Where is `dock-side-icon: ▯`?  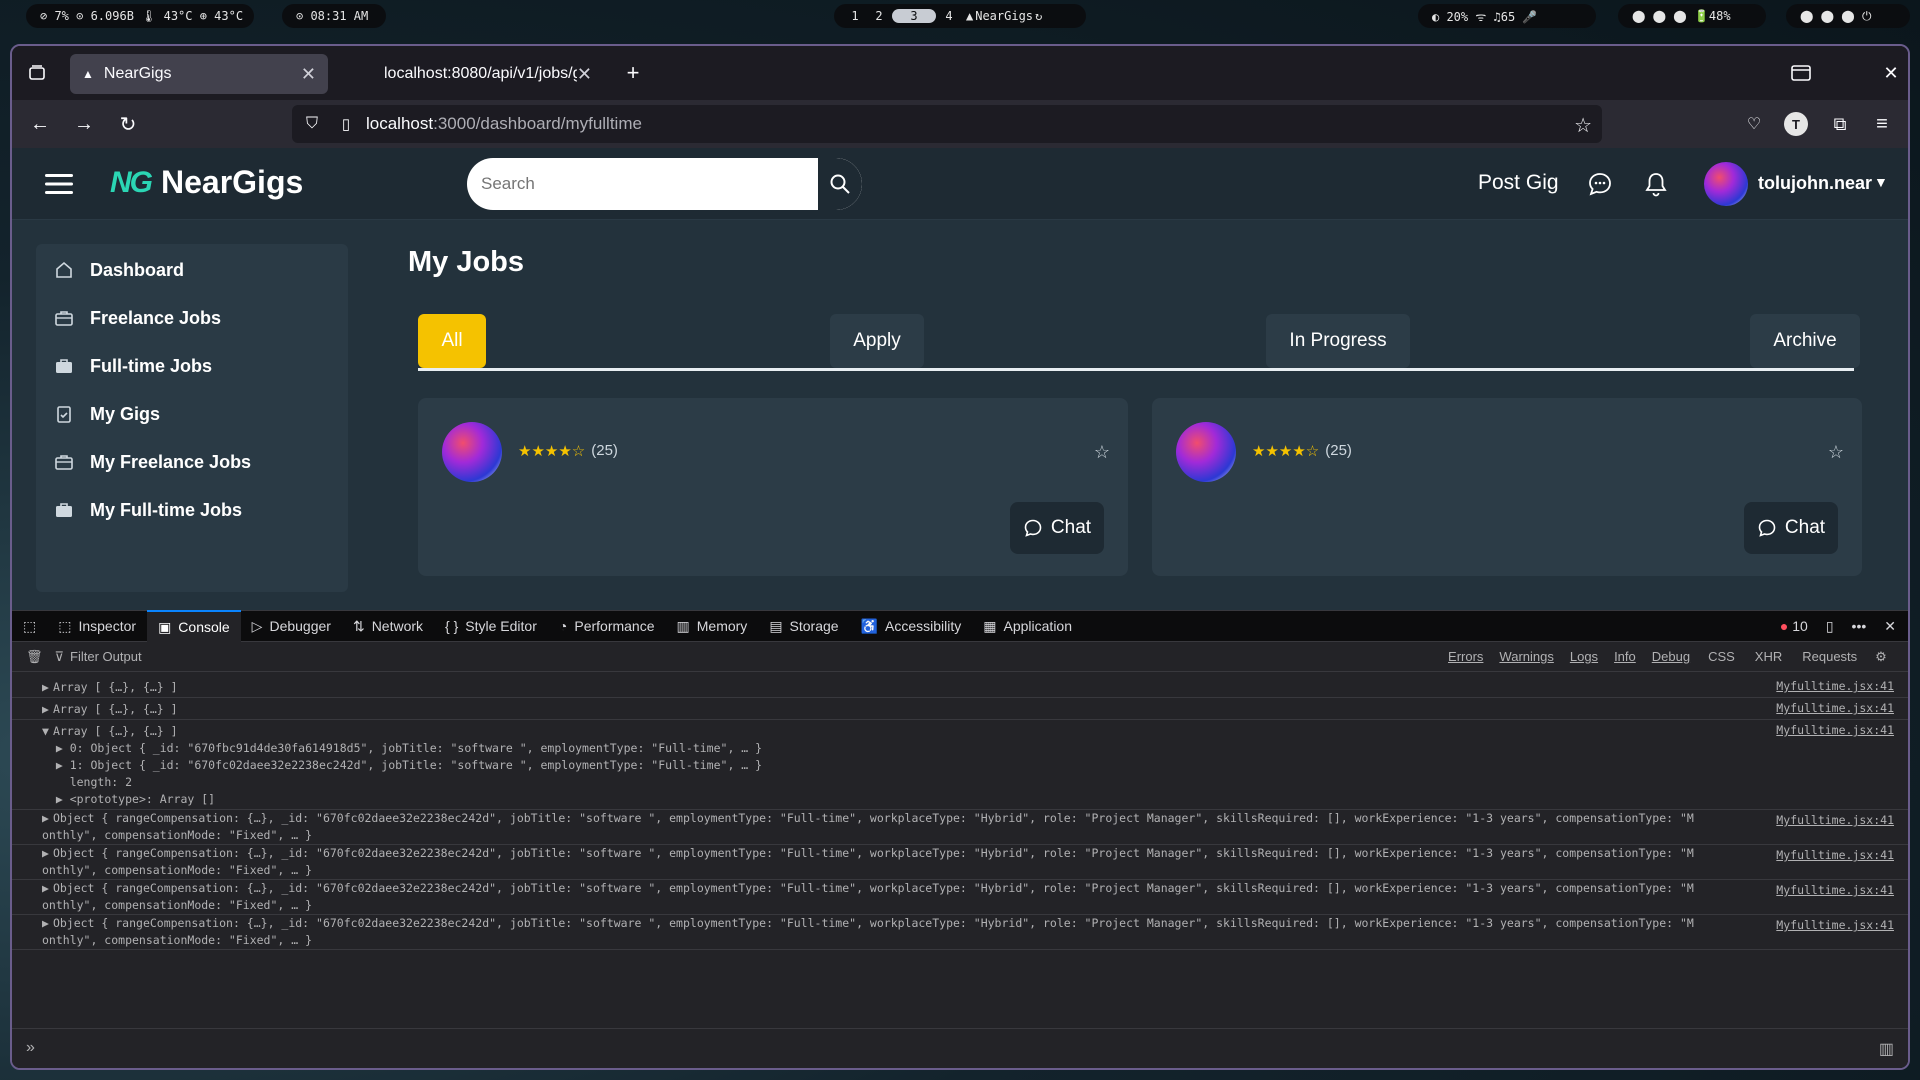 dock-side-icon: ▯ is located at coordinates (1830, 626).